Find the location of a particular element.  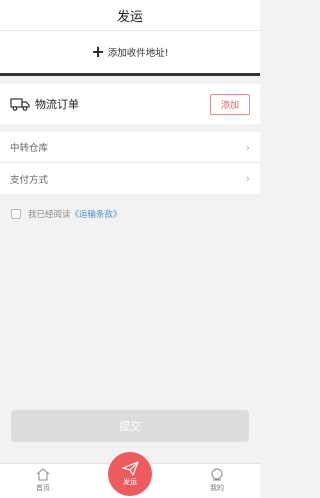

top-bar: 发运 is located at coordinates (130, 15).